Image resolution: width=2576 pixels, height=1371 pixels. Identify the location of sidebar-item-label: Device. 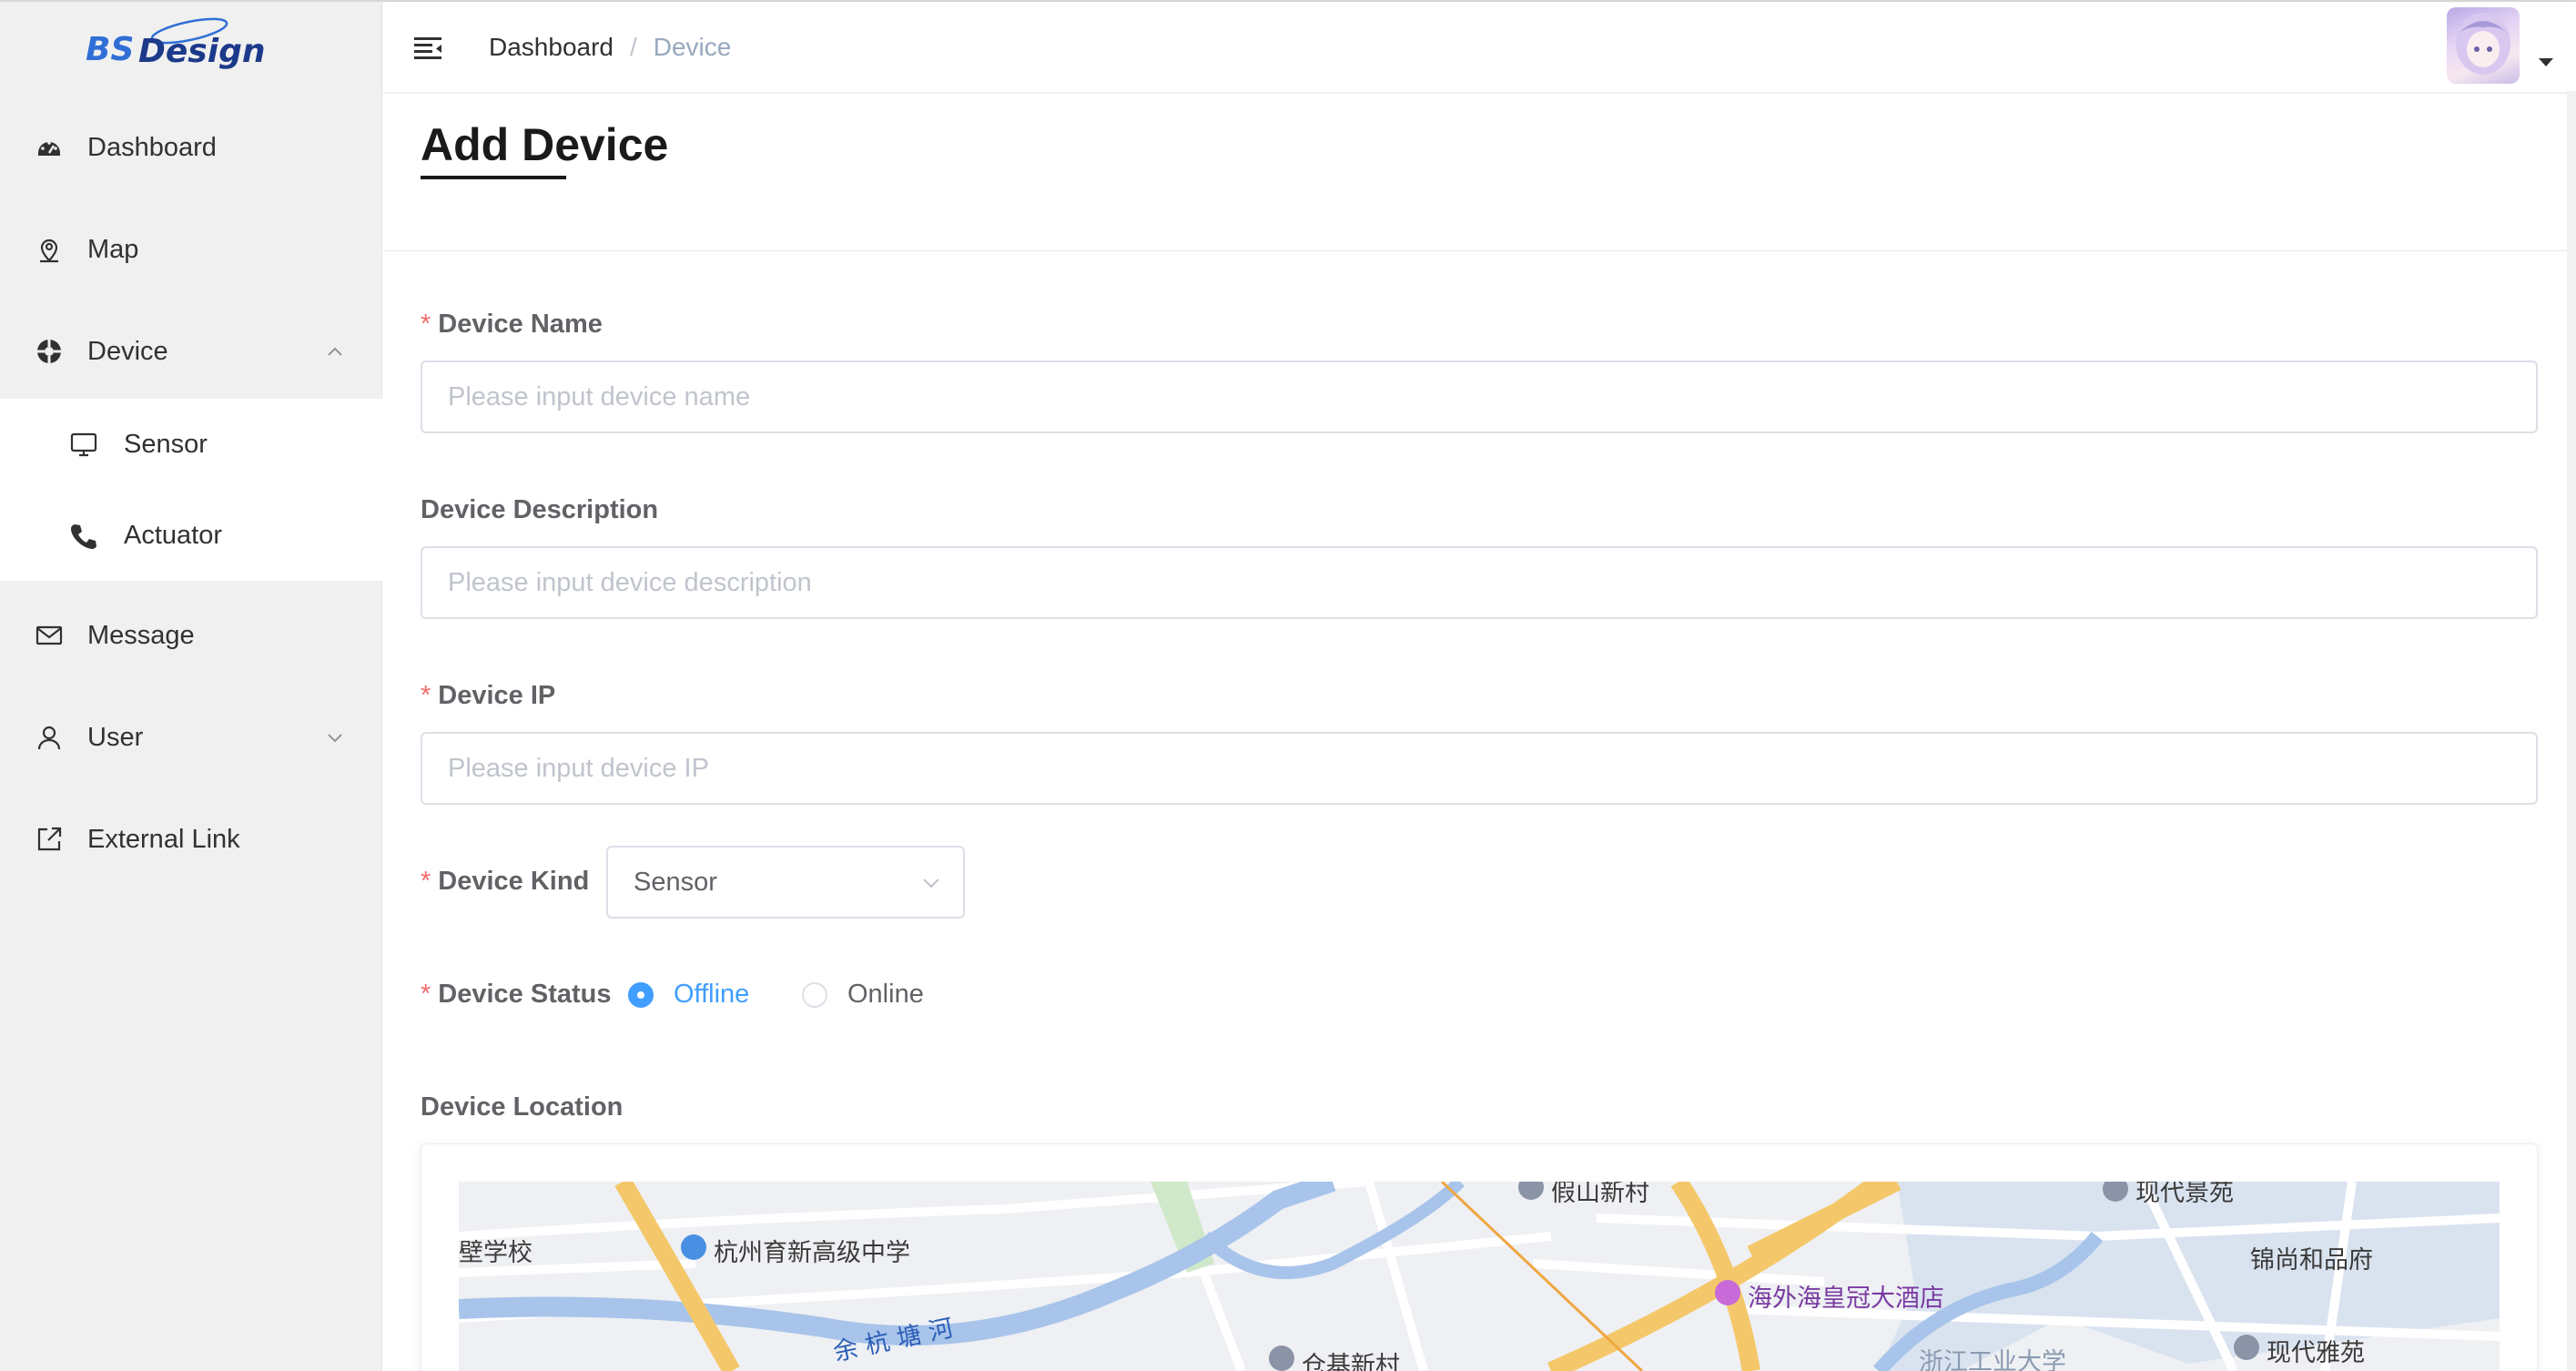
(127, 351).